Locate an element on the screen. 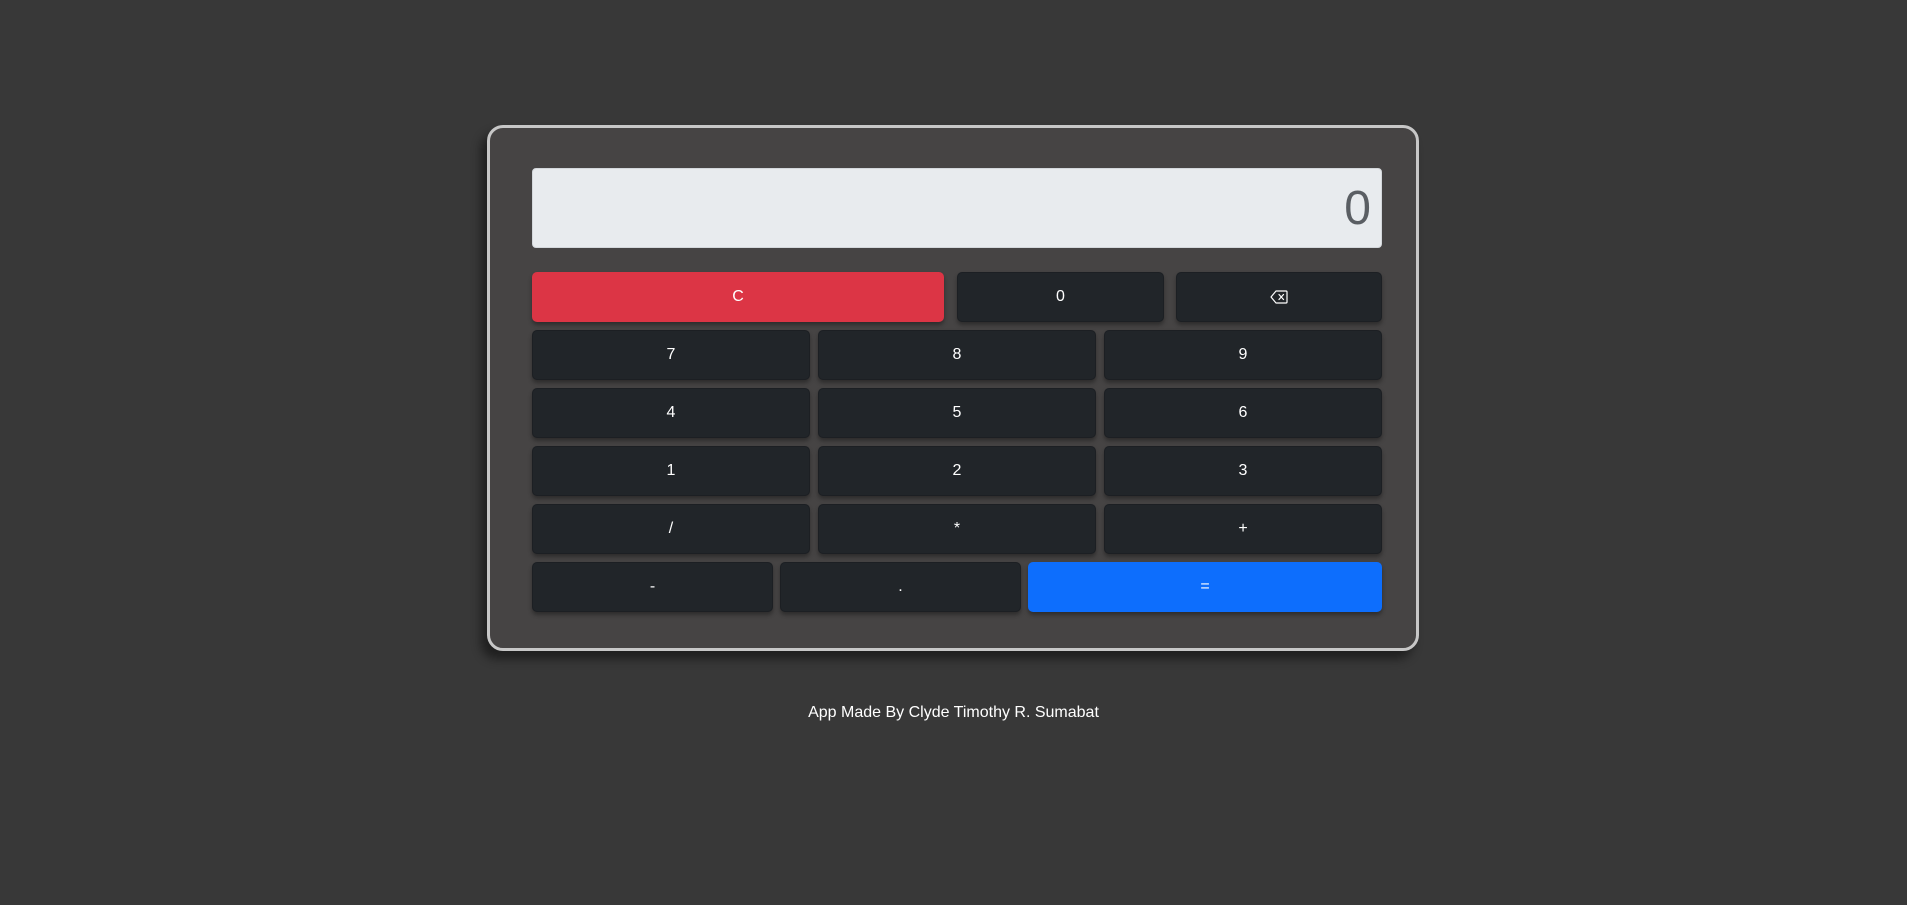 The height and width of the screenshot is (905, 1907). digit-3-label: 3 is located at coordinates (1243, 470).